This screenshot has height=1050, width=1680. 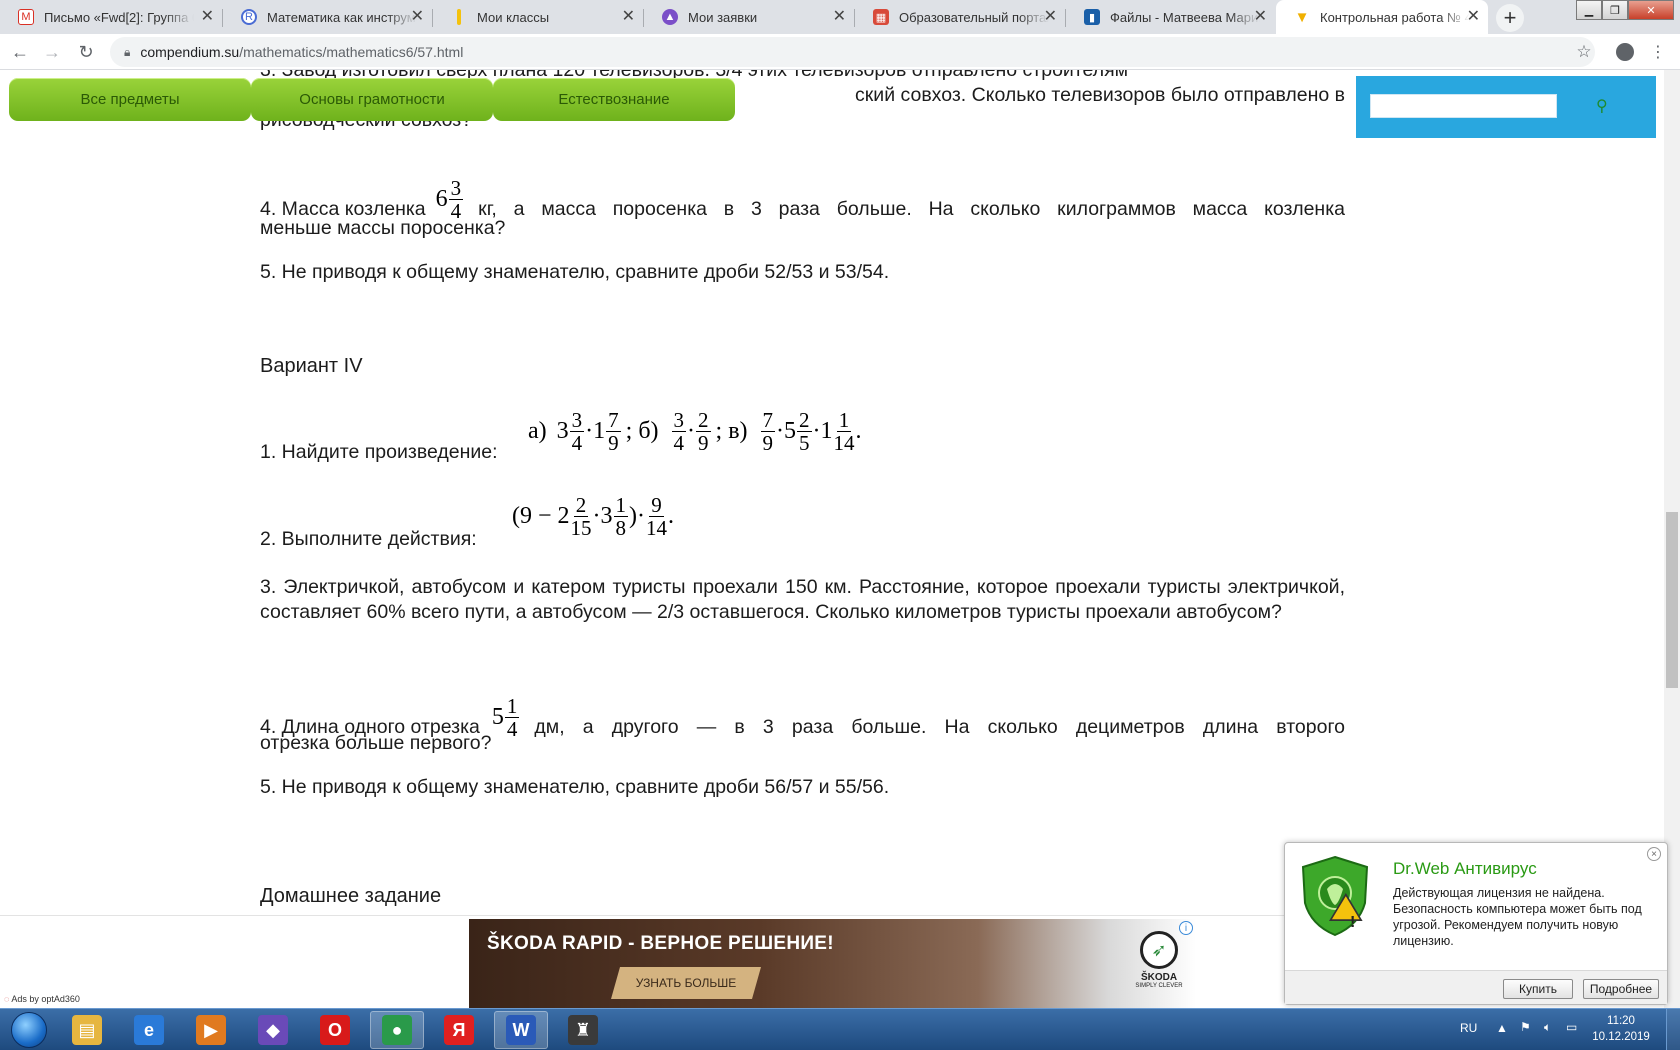 I want to click on numerator: 7, so click(x=613, y=419).